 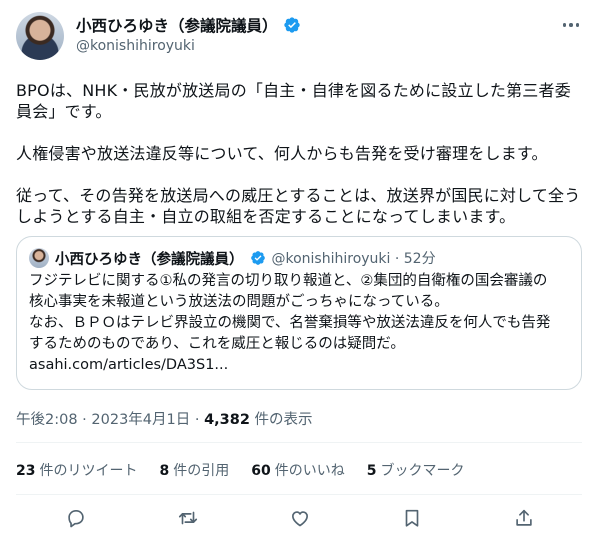 What do you see at coordinates (571, 25) in the screenshot?
I see `more-options-icon` at bounding box center [571, 25].